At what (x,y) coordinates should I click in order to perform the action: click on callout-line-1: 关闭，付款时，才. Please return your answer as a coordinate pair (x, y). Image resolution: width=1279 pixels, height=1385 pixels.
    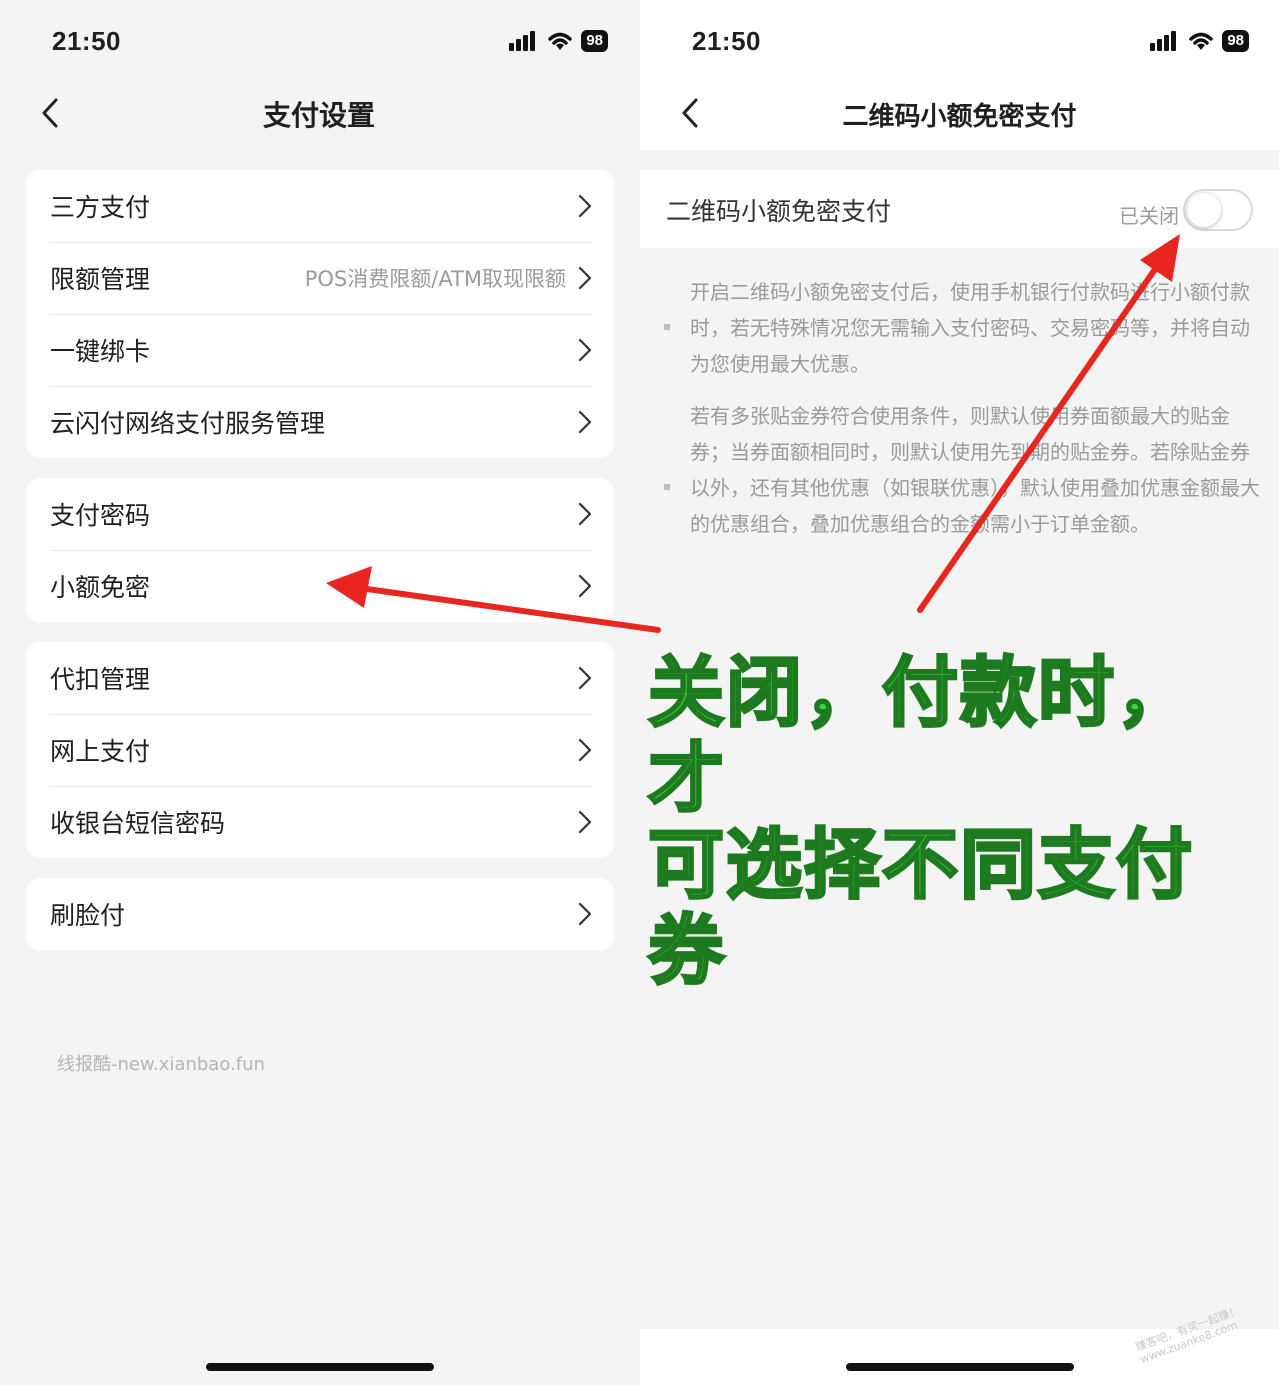
    Looking at the image, I should click on (920, 735).